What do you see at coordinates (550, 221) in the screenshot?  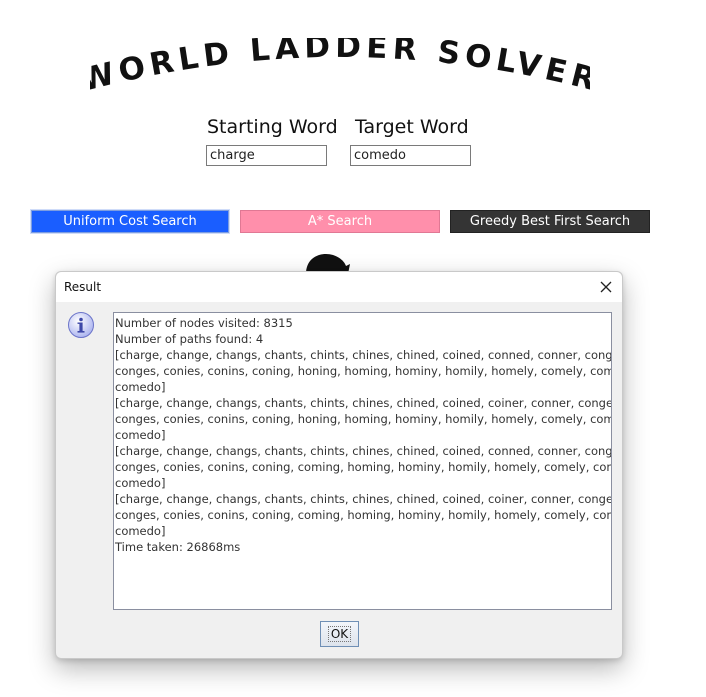 I see `greedy-best-first-search-button: Greedy Best First Search` at bounding box center [550, 221].